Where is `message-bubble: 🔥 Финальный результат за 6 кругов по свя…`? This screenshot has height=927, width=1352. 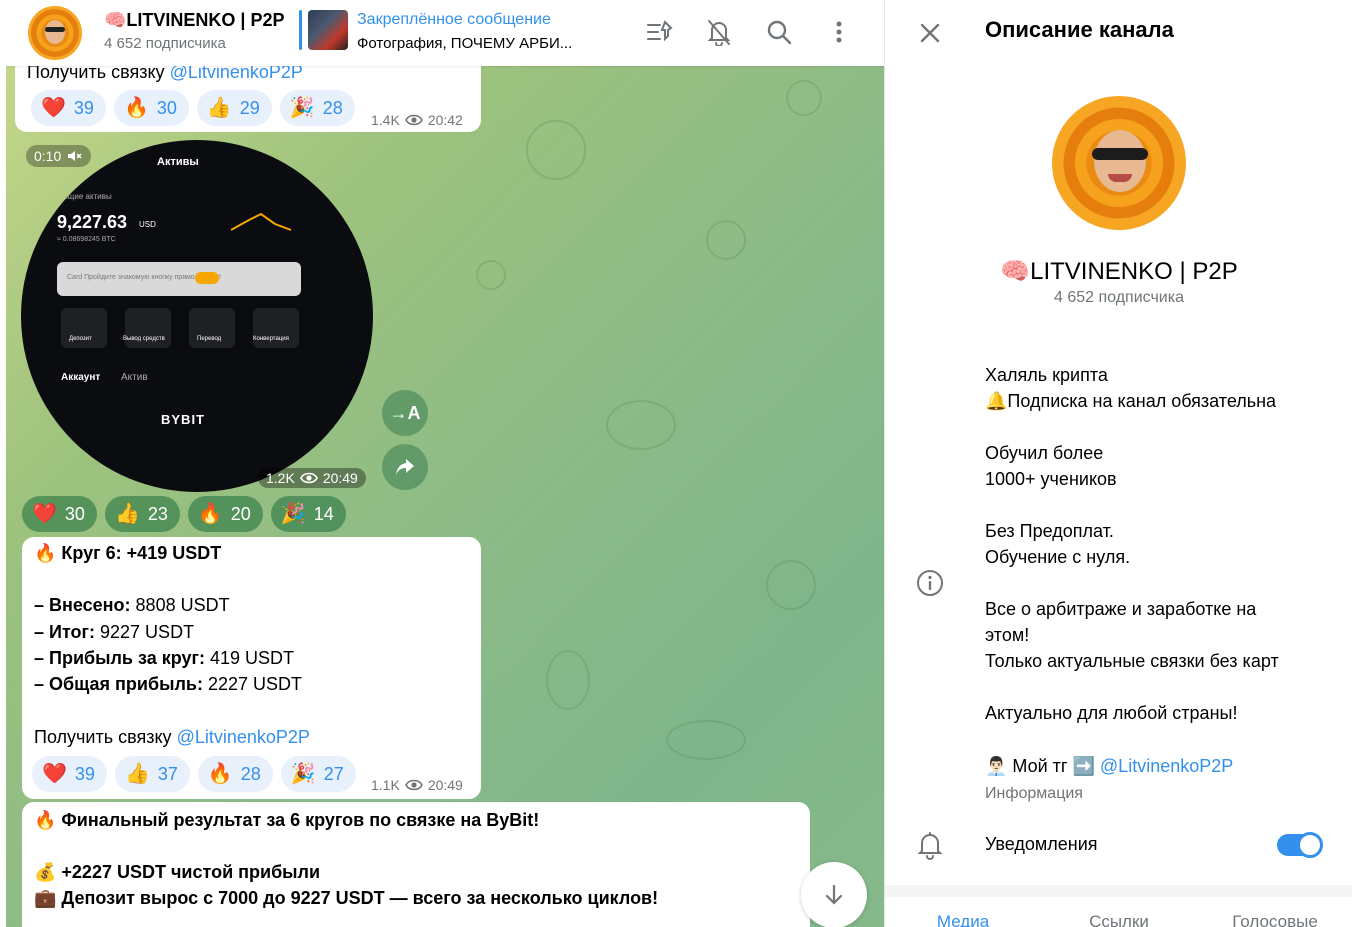 message-bubble: 🔥 Финальный результат за 6 кругов по свя… is located at coordinates (416, 864).